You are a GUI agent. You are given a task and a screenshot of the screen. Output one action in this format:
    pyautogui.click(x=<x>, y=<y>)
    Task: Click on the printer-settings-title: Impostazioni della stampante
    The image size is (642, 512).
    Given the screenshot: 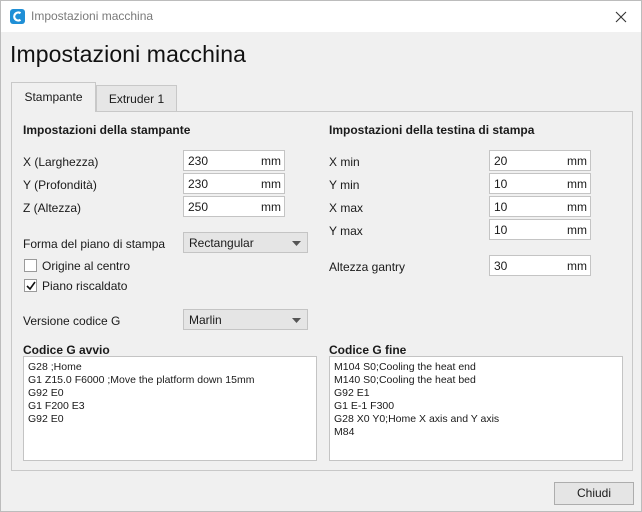 What is the action you would take?
    pyautogui.click(x=107, y=130)
    